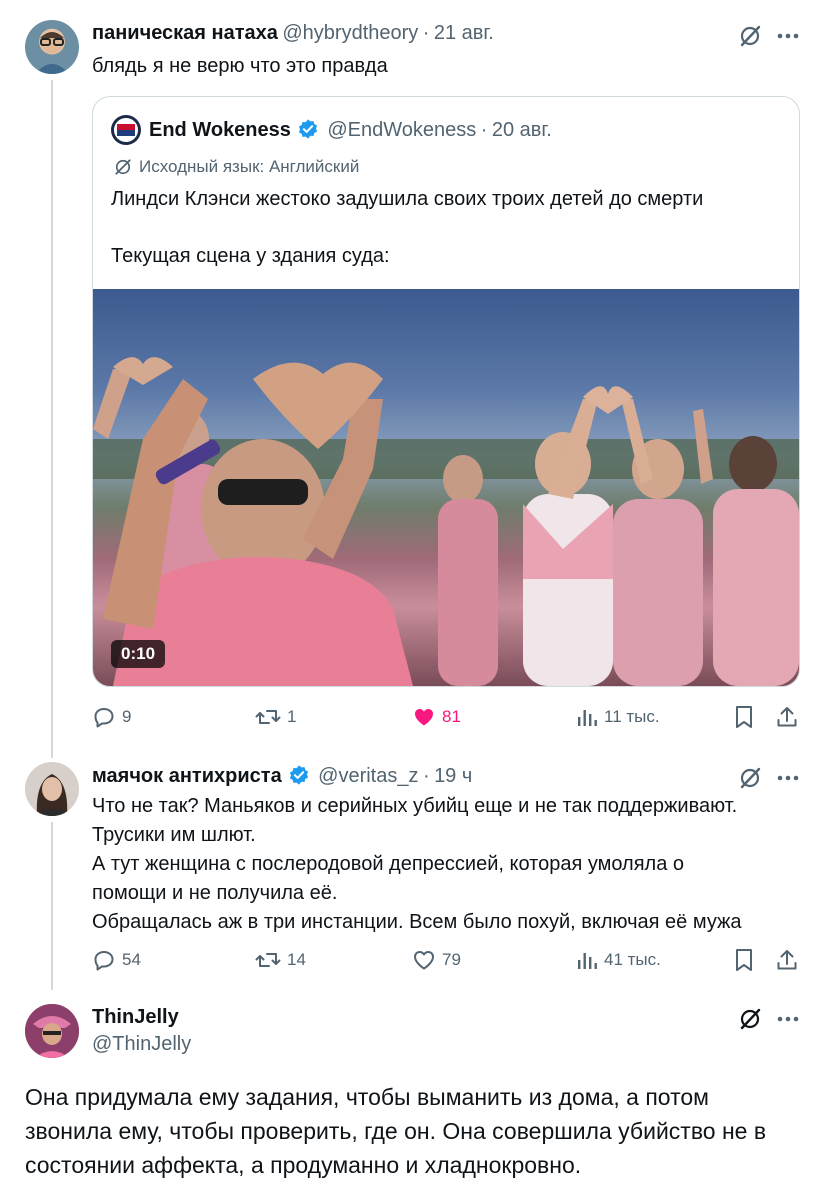 The height and width of the screenshot is (1200, 825). I want to click on quote-header: End Wokeness @EndWokeness · 20 авг., so click(350, 130).